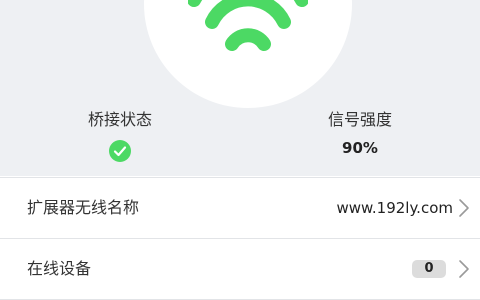 The width and height of the screenshot is (480, 300). Describe the element at coordinates (394, 208) in the screenshot. I see `row-extender-ssid-value: www.192ly.com` at that location.